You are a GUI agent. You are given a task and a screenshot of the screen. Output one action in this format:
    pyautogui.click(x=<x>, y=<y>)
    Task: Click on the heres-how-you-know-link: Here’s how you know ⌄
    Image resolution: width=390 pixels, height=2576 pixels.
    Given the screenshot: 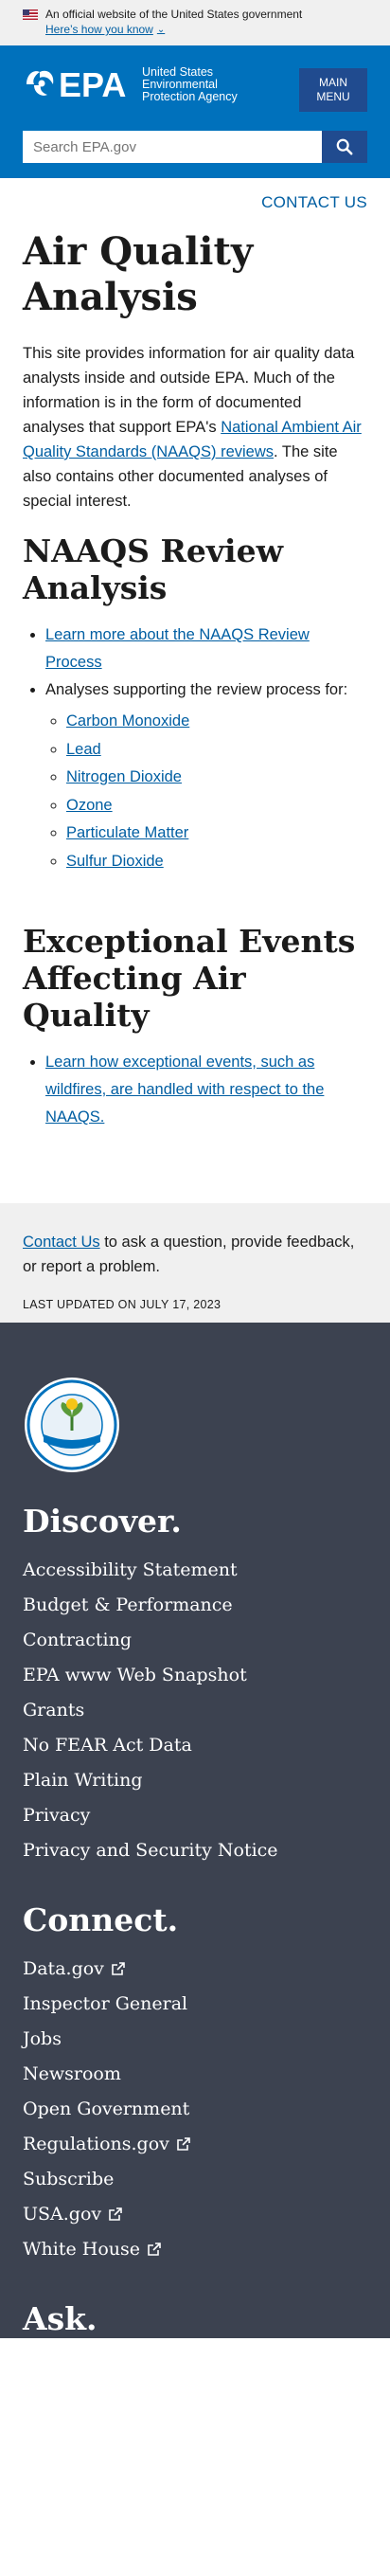 What is the action you would take?
    pyautogui.click(x=206, y=29)
    